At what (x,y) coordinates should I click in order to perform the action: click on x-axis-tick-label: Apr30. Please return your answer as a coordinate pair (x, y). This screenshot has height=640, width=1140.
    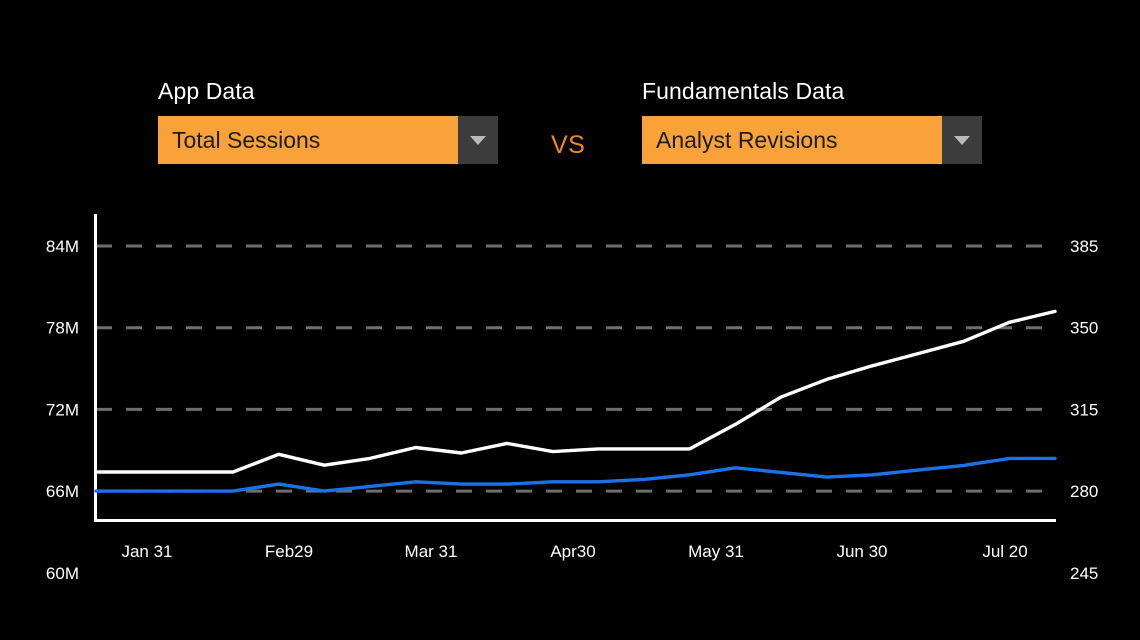
    Looking at the image, I should click on (572, 551).